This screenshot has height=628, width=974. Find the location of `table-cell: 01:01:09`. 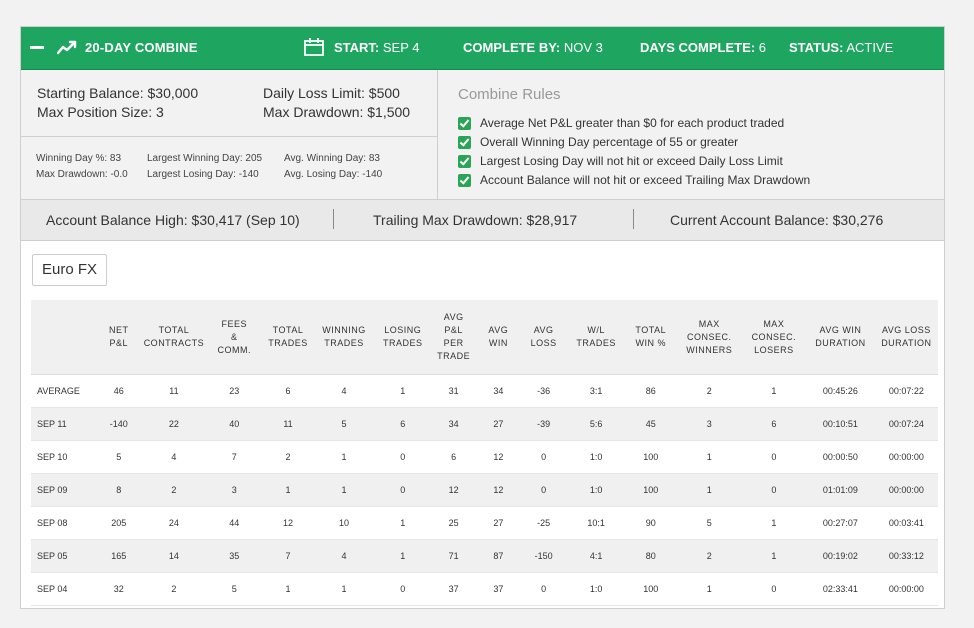

table-cell: 01:01:09 is located at coordinates (840, 490).